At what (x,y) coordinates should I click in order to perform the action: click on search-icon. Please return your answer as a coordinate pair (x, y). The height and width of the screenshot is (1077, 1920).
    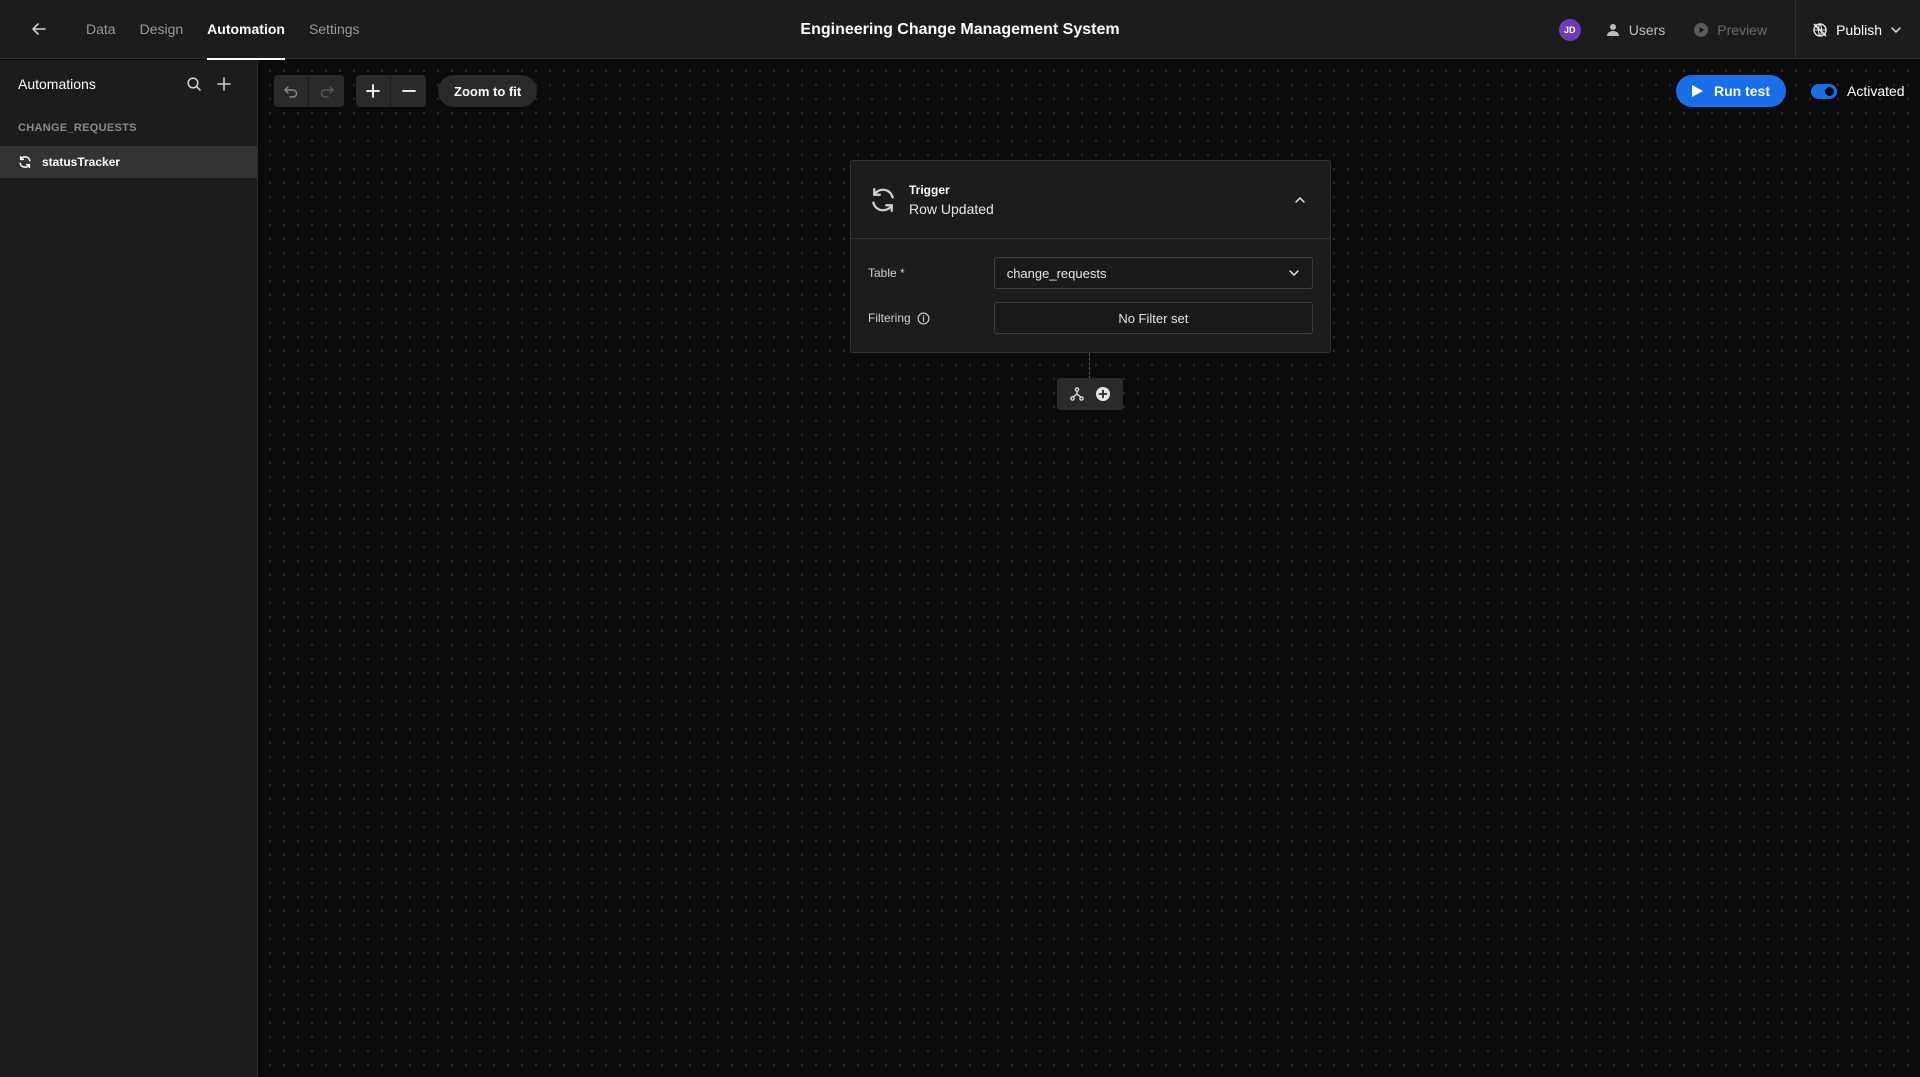
    Looking at the image, I should click on (194, 84).